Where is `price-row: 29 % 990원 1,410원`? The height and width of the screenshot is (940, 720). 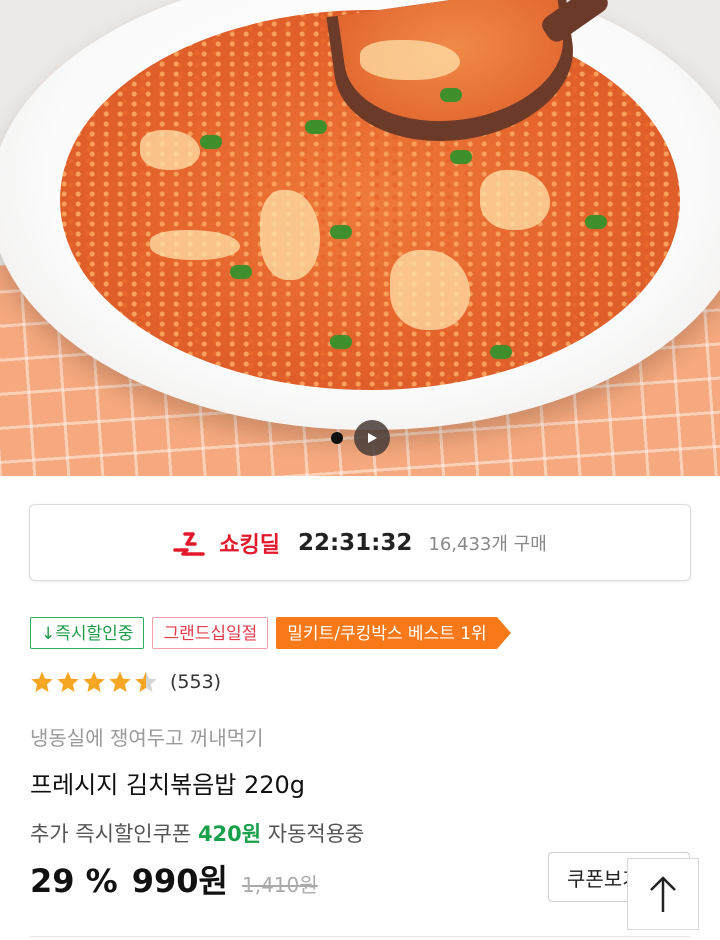
price-row: 29 % 990원 1,410원 is located at coordinates (174, 879).